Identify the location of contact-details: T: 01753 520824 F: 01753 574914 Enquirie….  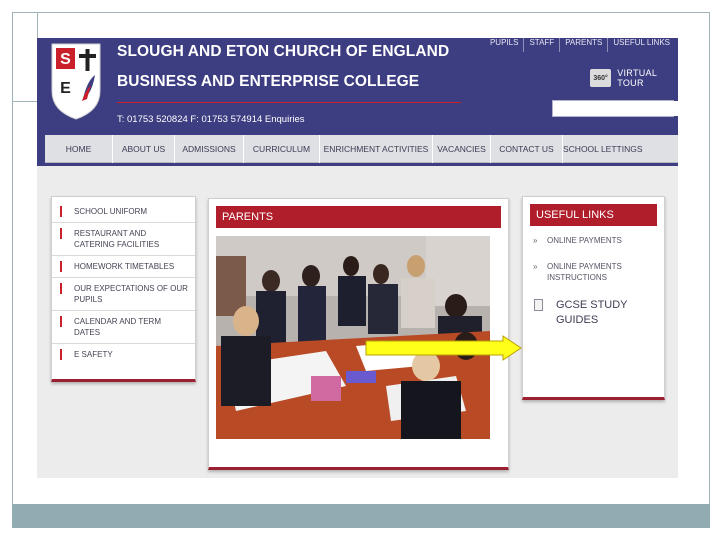
(211, 119).